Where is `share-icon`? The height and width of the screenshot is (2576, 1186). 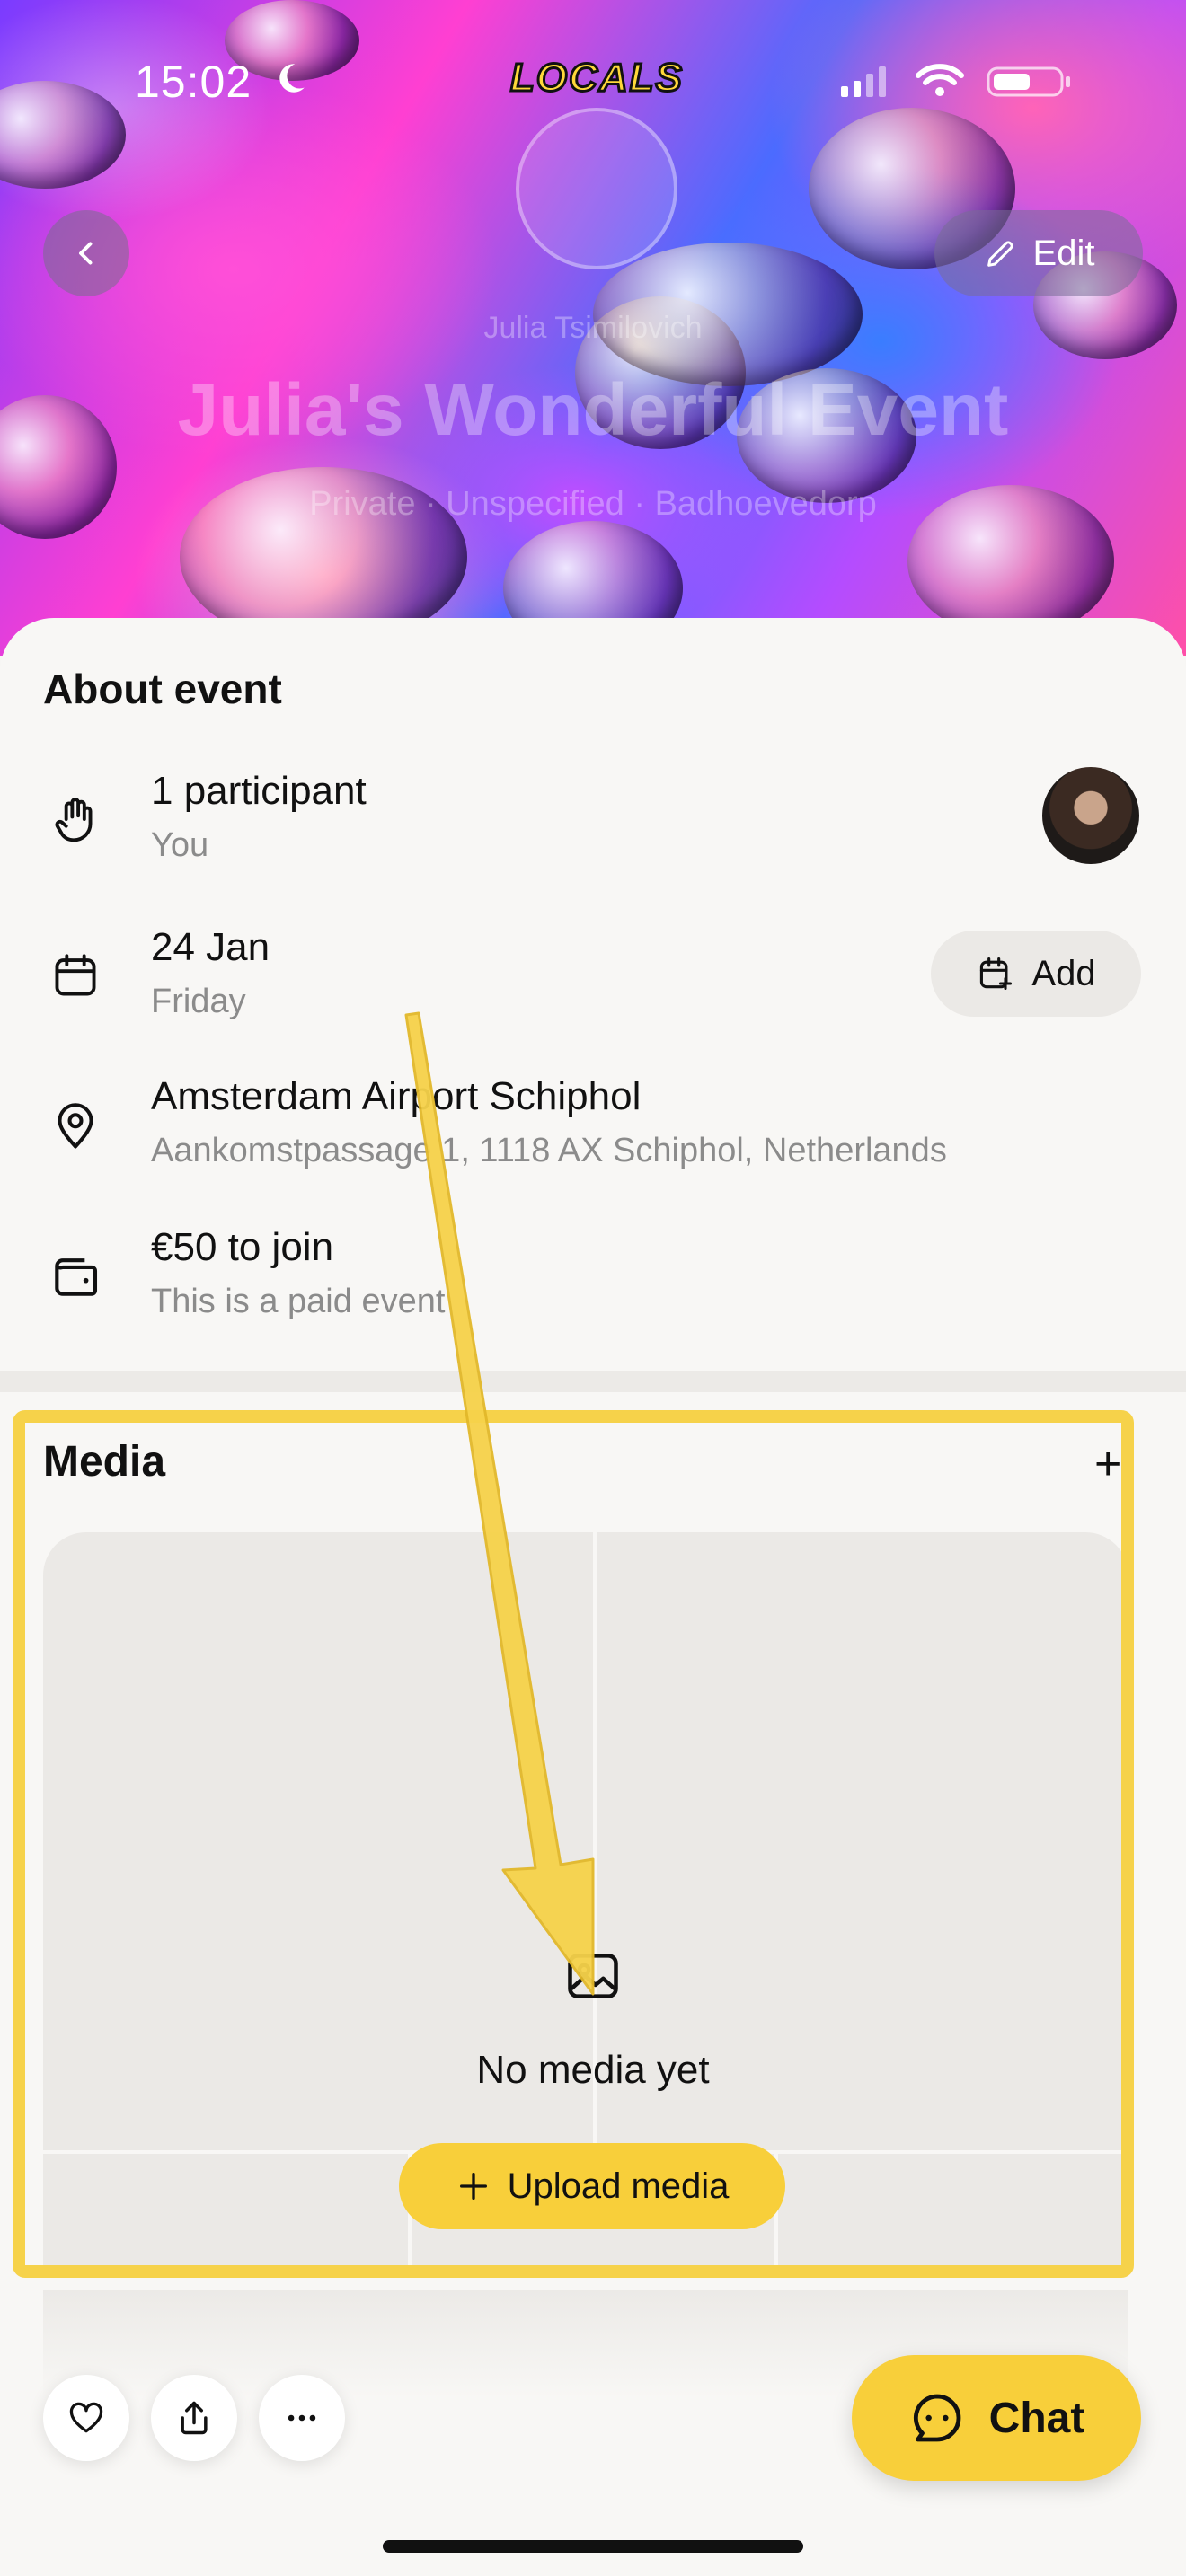 share-icon is located at coordinates (194, 2418).